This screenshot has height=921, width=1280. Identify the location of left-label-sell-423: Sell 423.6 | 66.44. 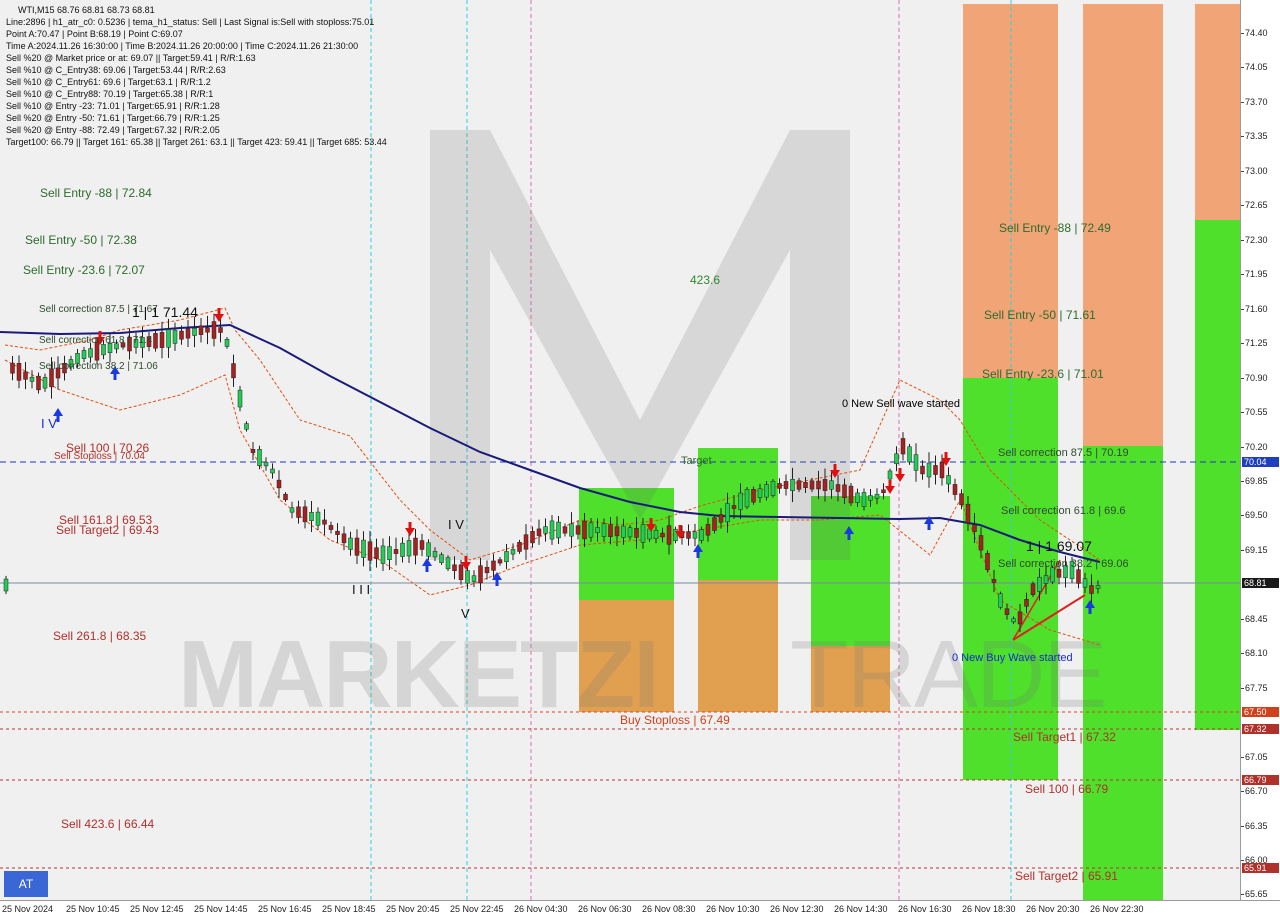
(108, 824).